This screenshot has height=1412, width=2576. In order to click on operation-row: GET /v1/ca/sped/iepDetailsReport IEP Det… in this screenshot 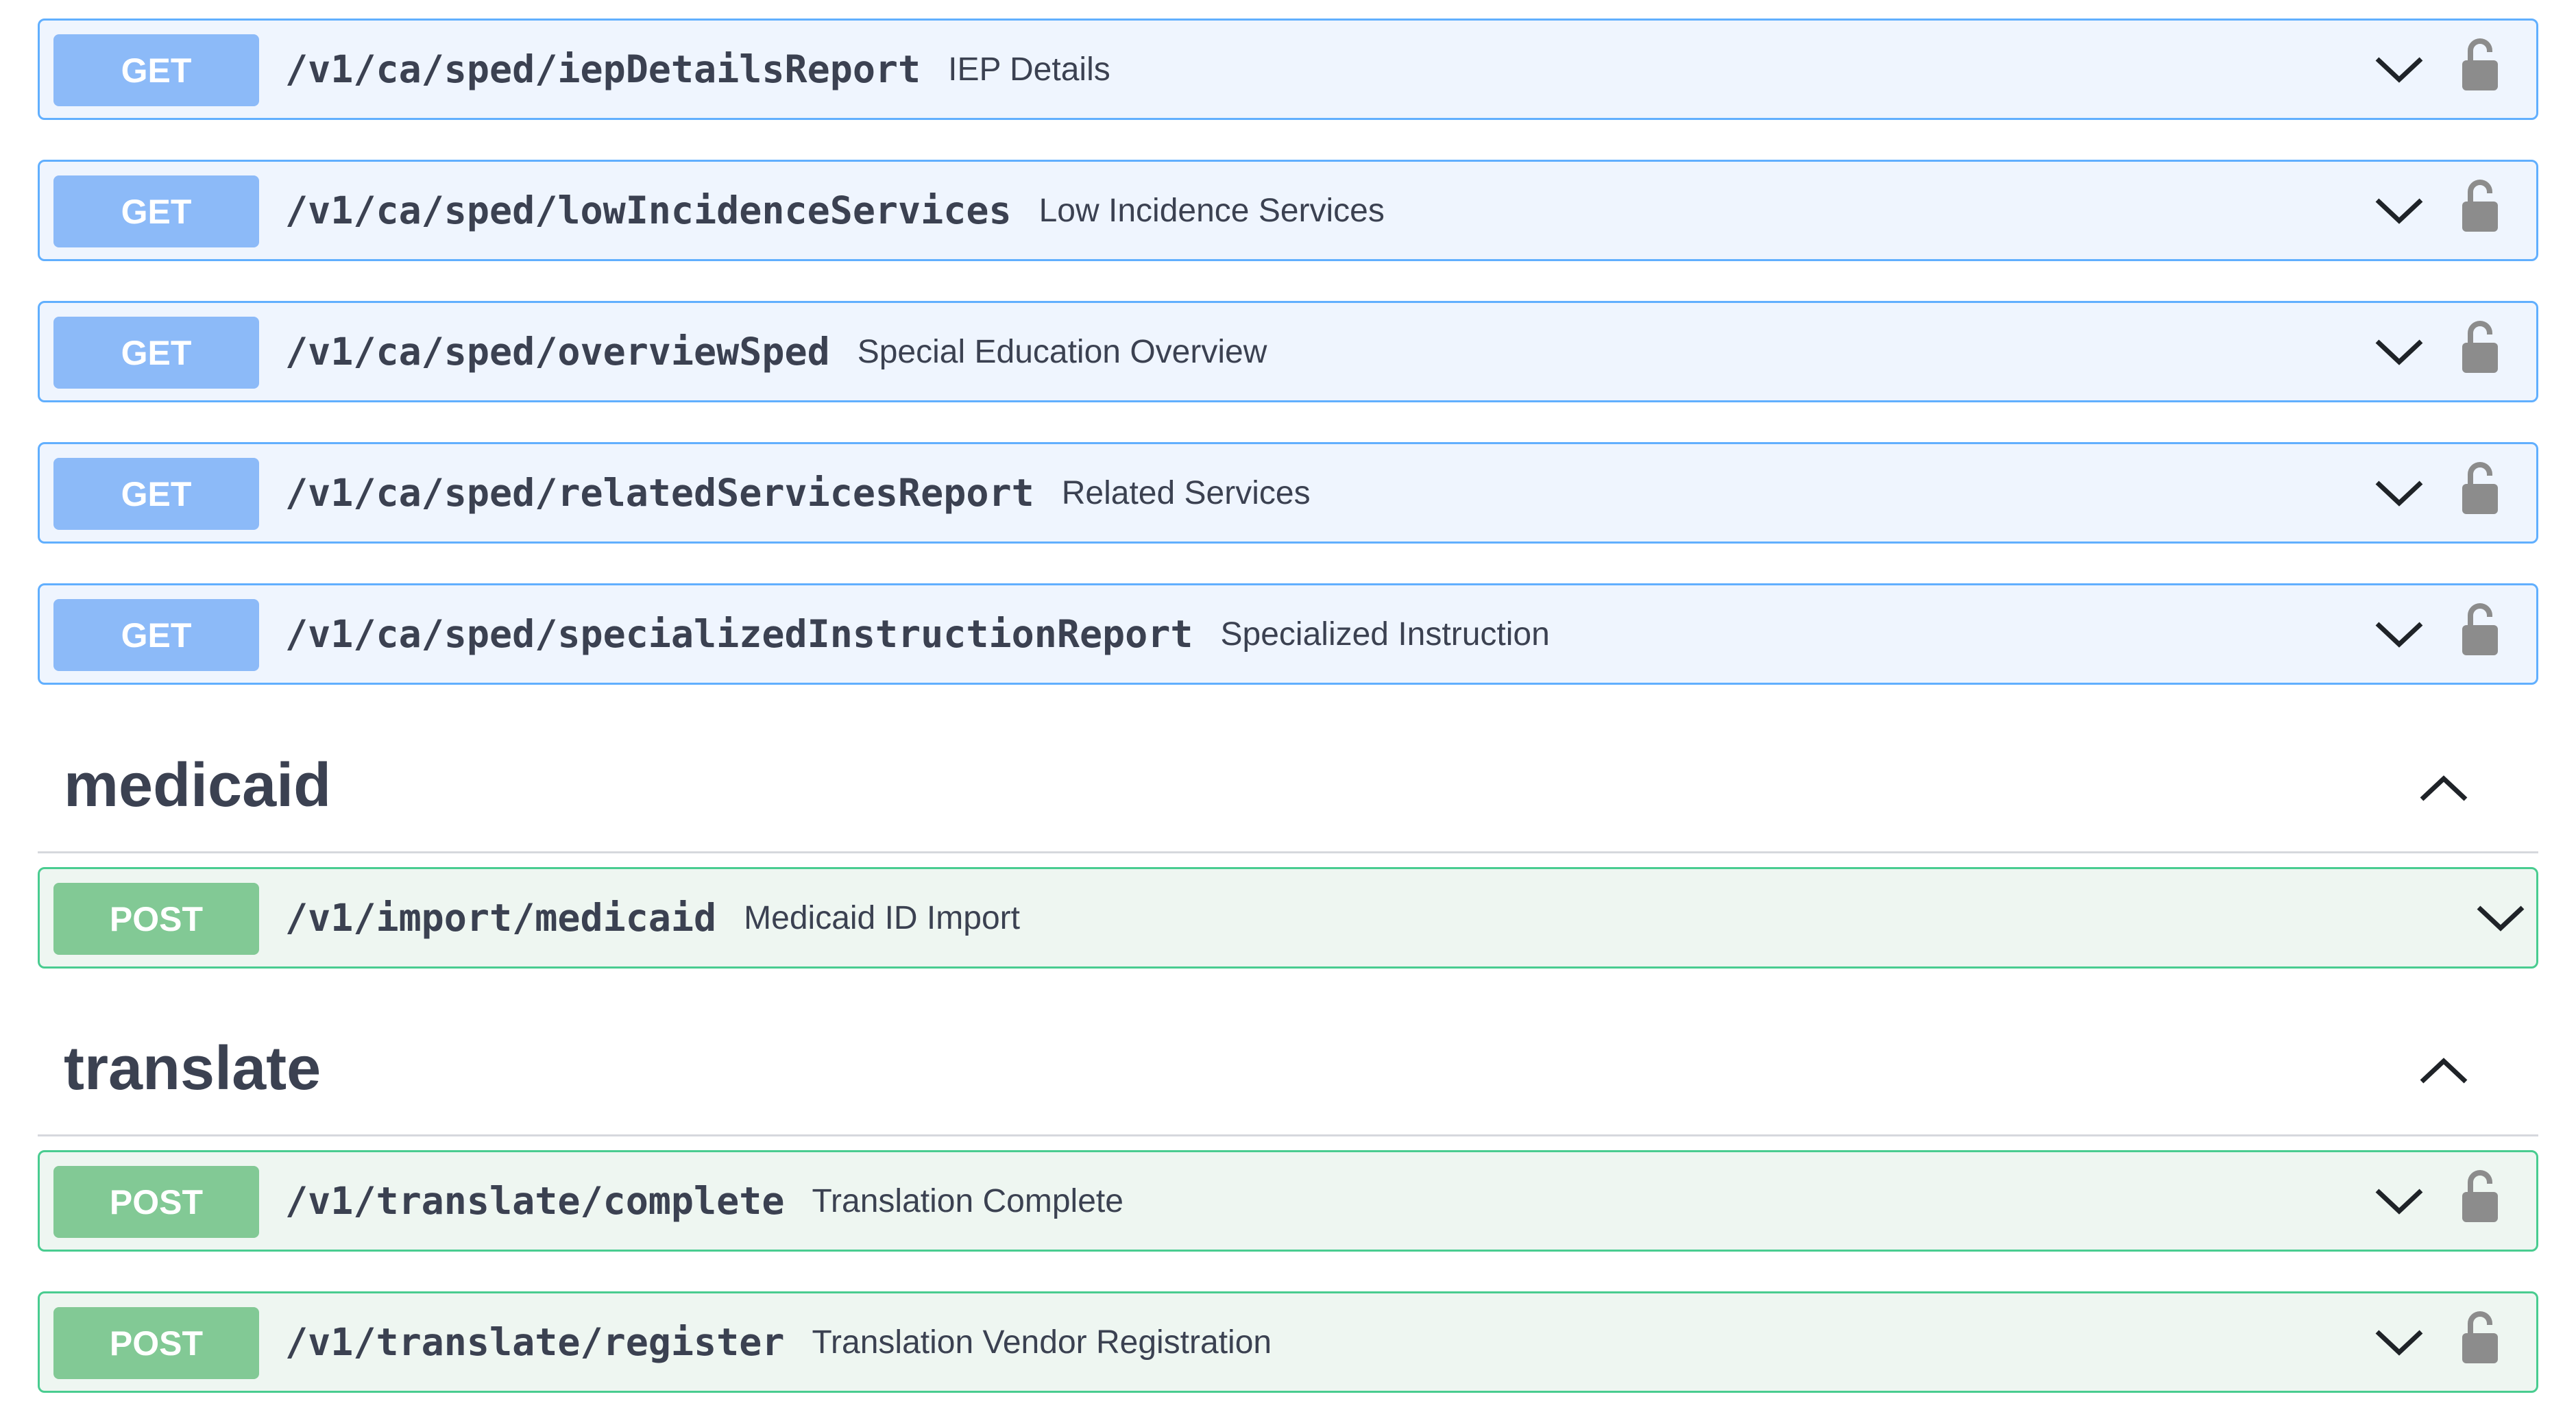, I will do `click(1288, 69)`.